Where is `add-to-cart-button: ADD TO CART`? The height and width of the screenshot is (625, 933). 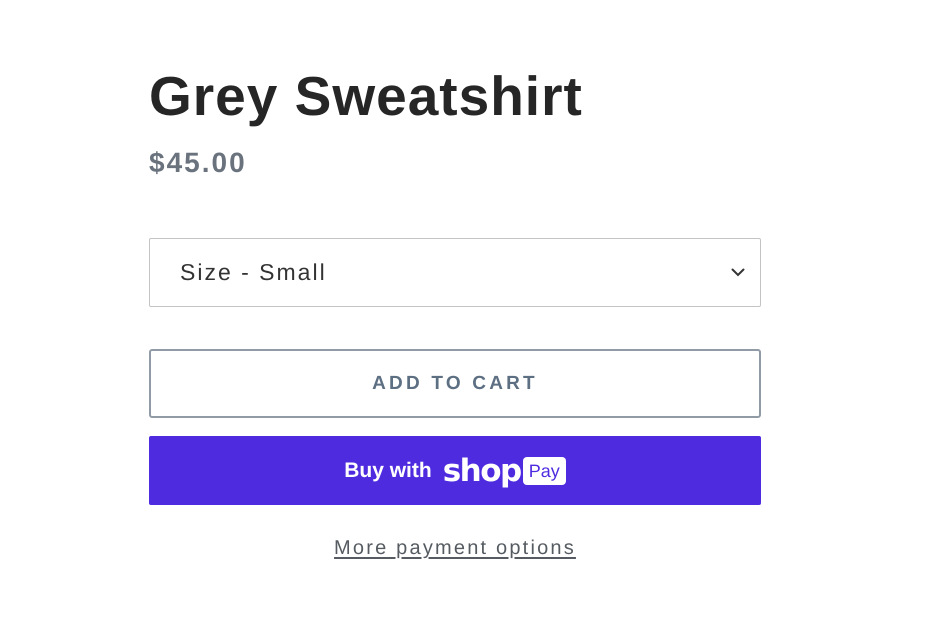
add-to-cart-button: ADD TO CART is located at coordinates (455, 383).